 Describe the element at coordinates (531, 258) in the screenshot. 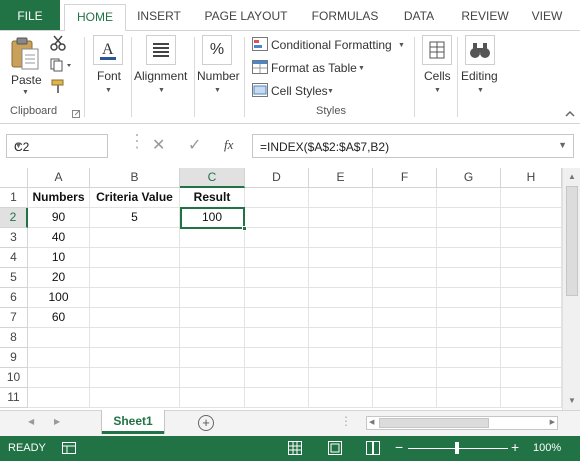

I see `cell-h4` at that location.